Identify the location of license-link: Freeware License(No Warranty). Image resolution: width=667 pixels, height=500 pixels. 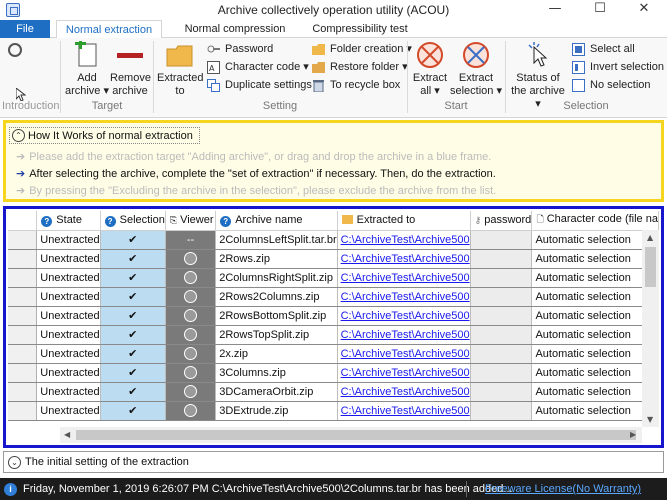
(563, 489).